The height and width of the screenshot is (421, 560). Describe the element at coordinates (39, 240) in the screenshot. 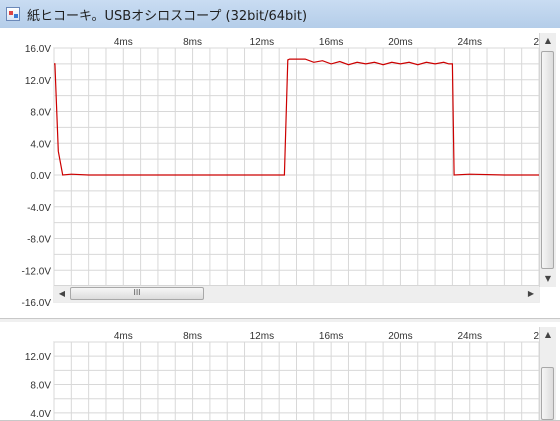

I see `y-tick-label: -8.0V` at that location.